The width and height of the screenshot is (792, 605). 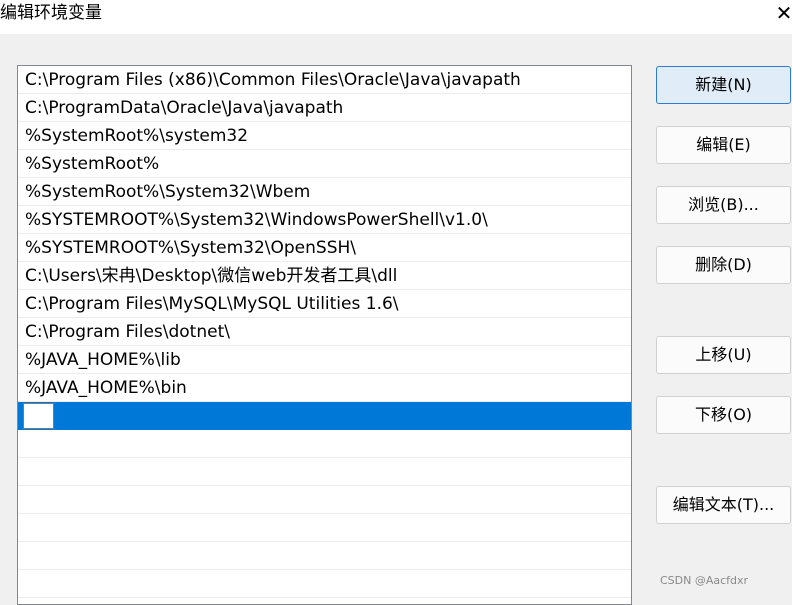 What do you see at coordinates (723, 145) in the screenshot?
I see `edit-button: 编辑(E)` at bounding box center [723, 145].